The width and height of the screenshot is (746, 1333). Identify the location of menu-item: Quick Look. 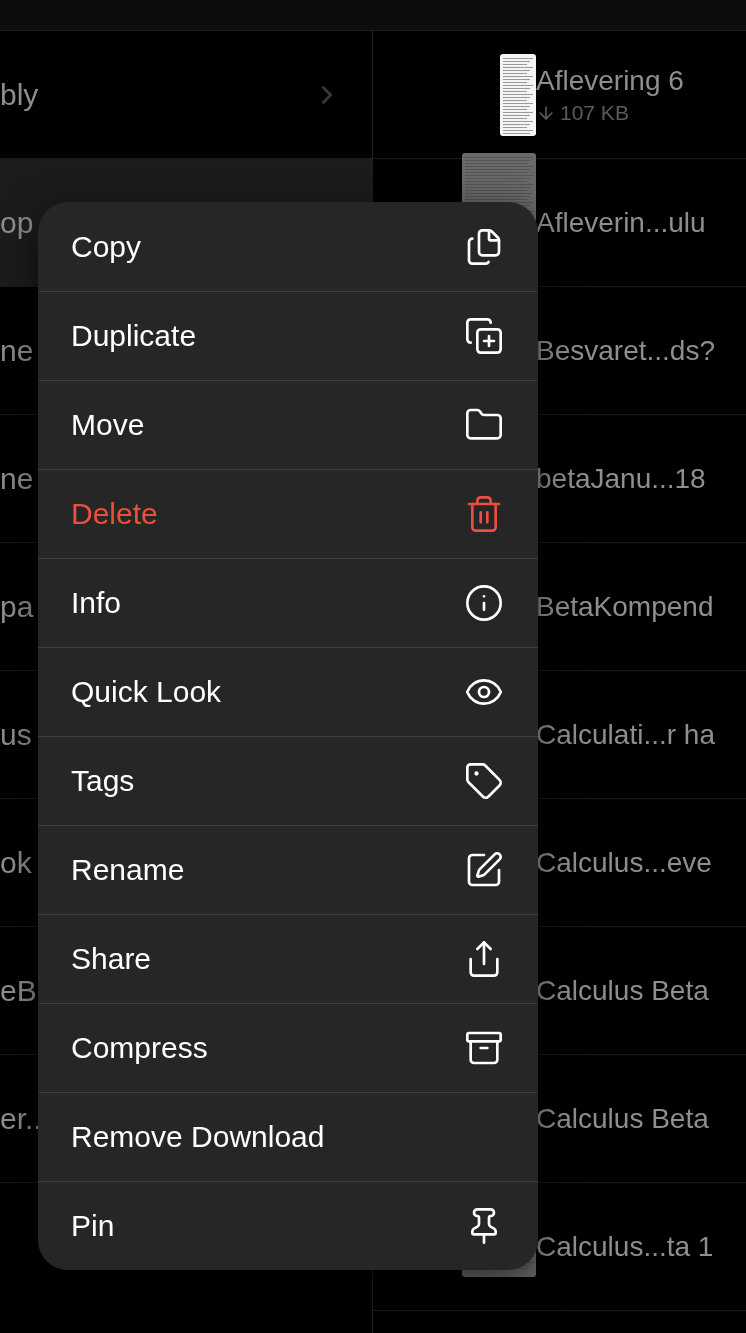
(288, 691).